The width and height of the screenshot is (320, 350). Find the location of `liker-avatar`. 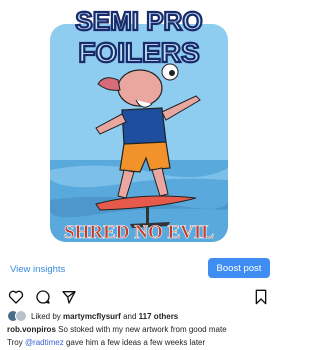

liker-avatar is located at coordinates (21, 316).